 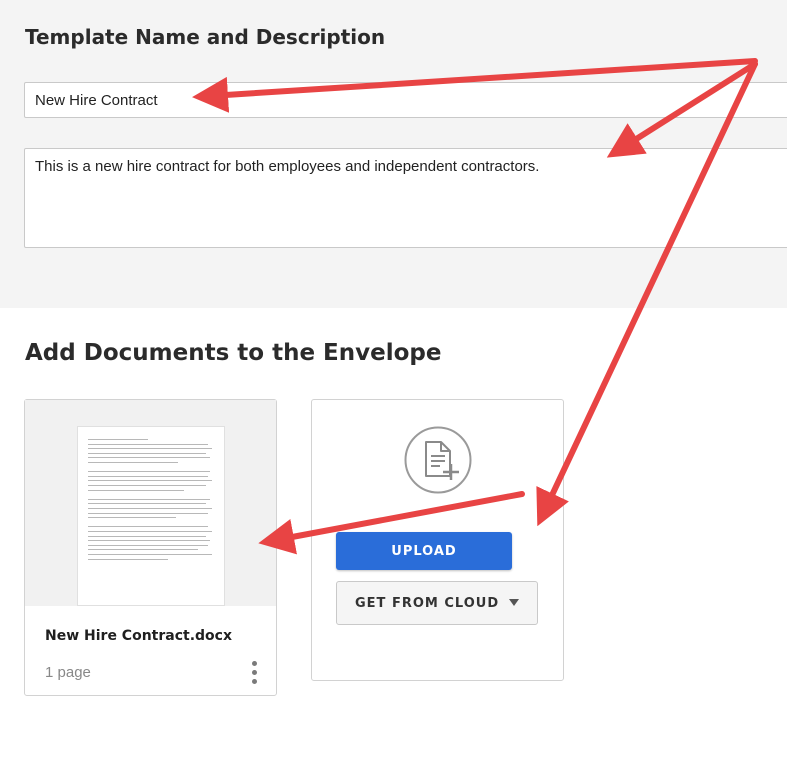 What do you see at coordinates (151, 516) in the screenshot?
I see `document-thumbnail` at bounding box center [151, 516].